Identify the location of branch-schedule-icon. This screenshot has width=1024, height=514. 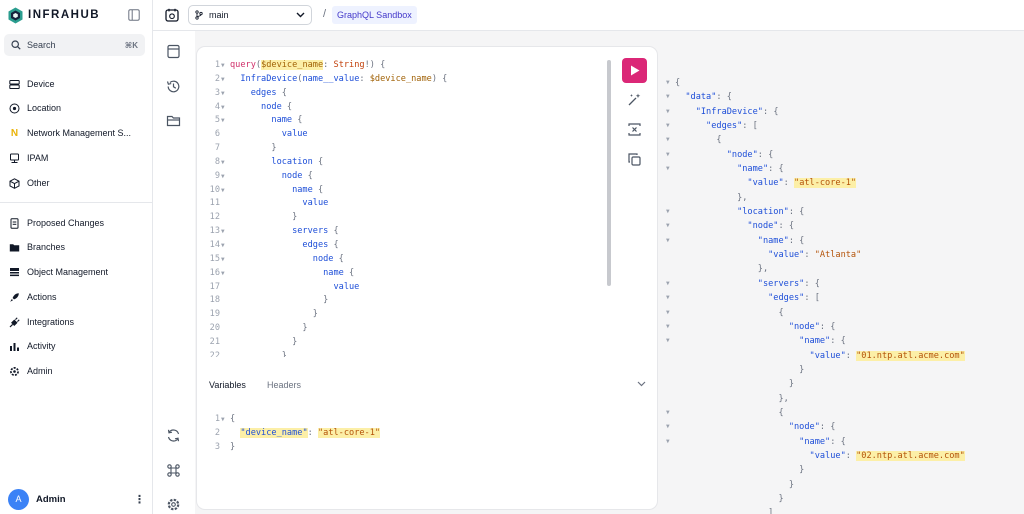
(172, 15).